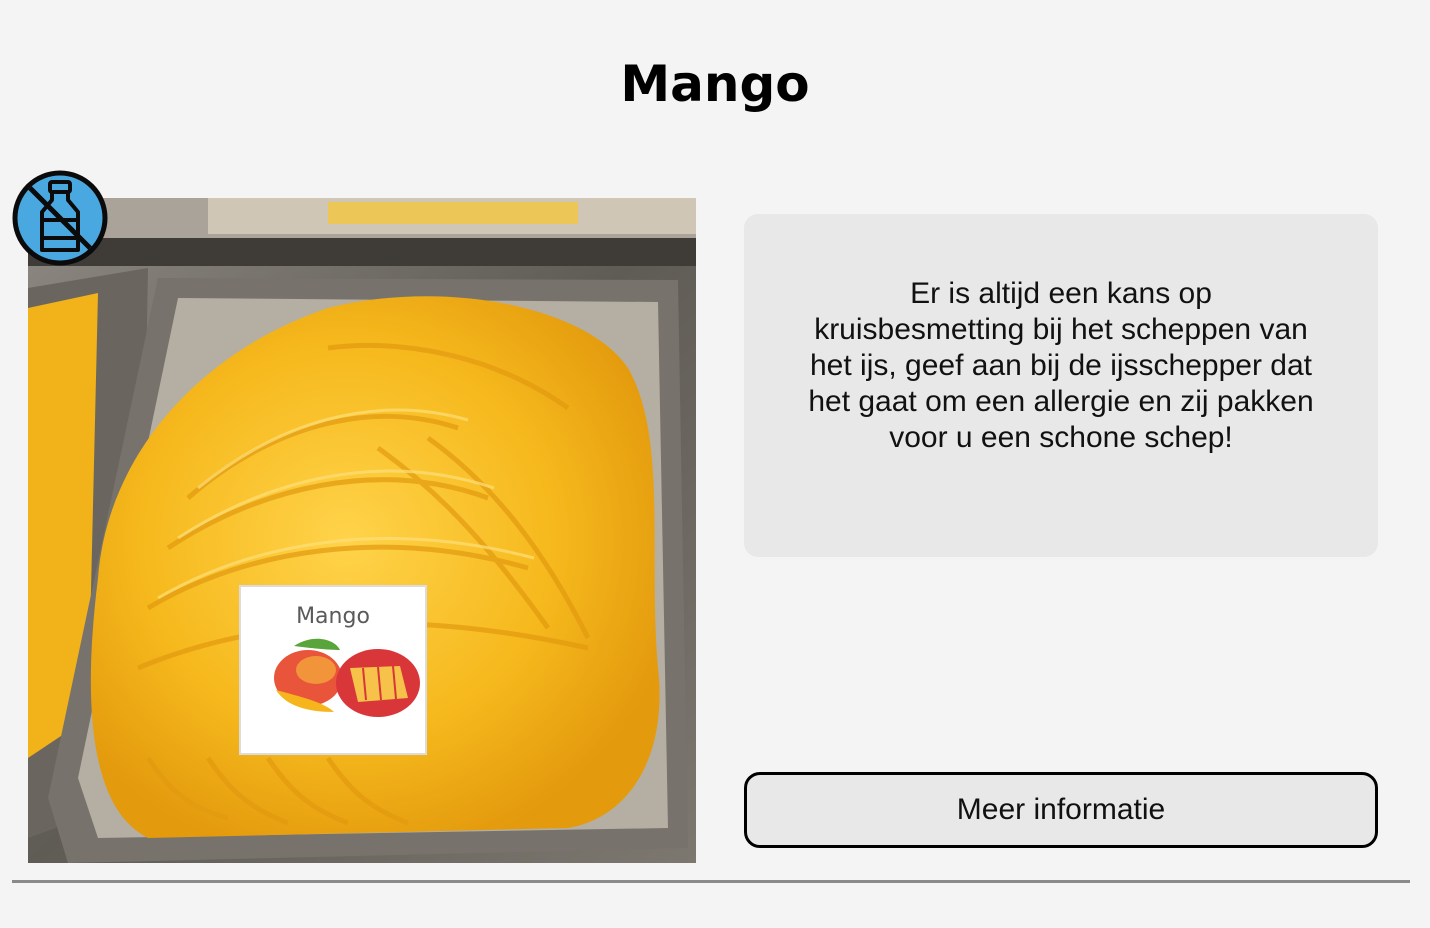  What do you see at coordinates (711, 881) in the screenshot?
I see `divider` at bounding box center [711, 881].